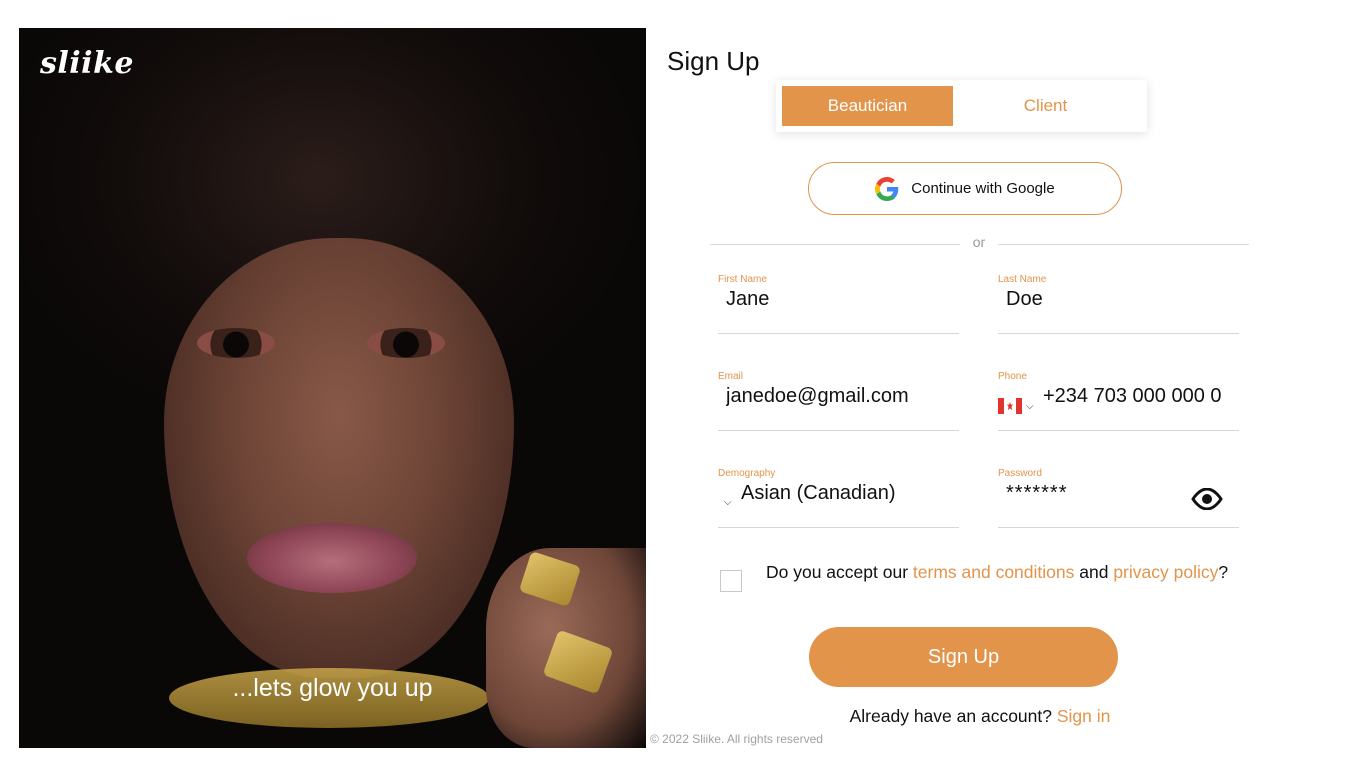 This screenshot has height=768, width=1366. What do you see at coordinates (838, 304) in the screenshot?
I see `first-name-field: First Name Jane` at bounding box center [838, 304].